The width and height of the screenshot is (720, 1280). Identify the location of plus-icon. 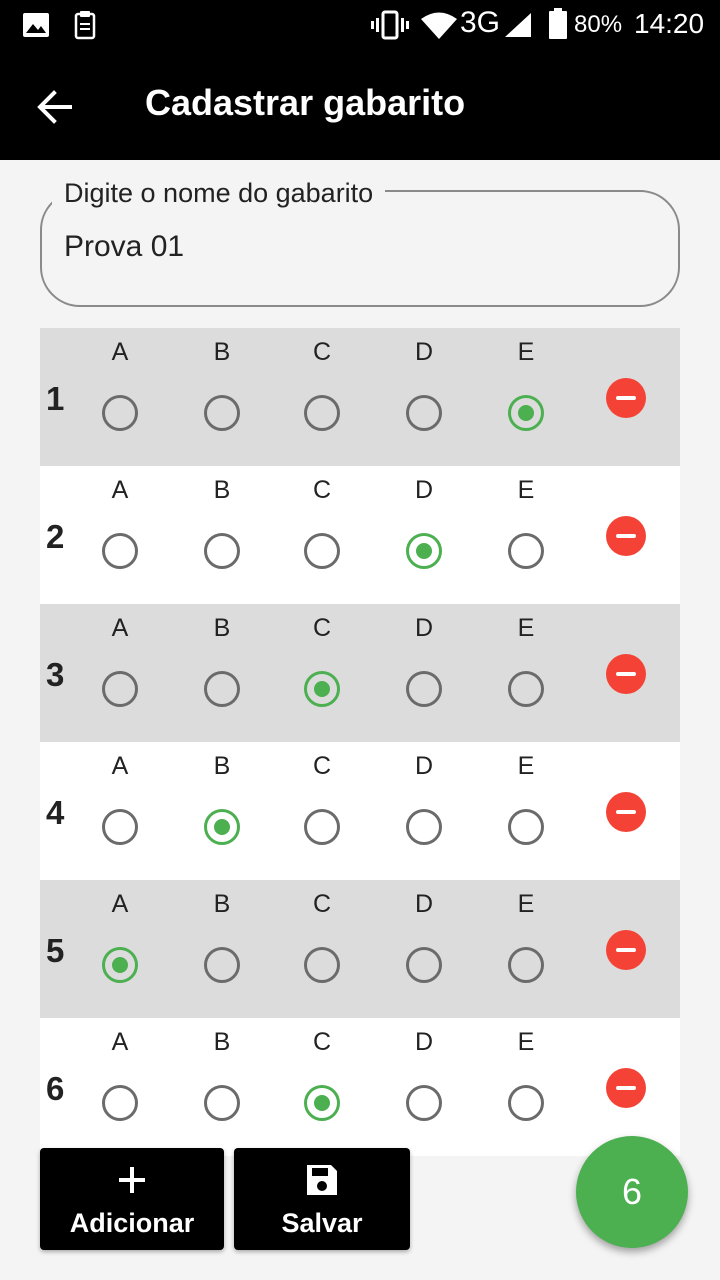
(132, 1180).